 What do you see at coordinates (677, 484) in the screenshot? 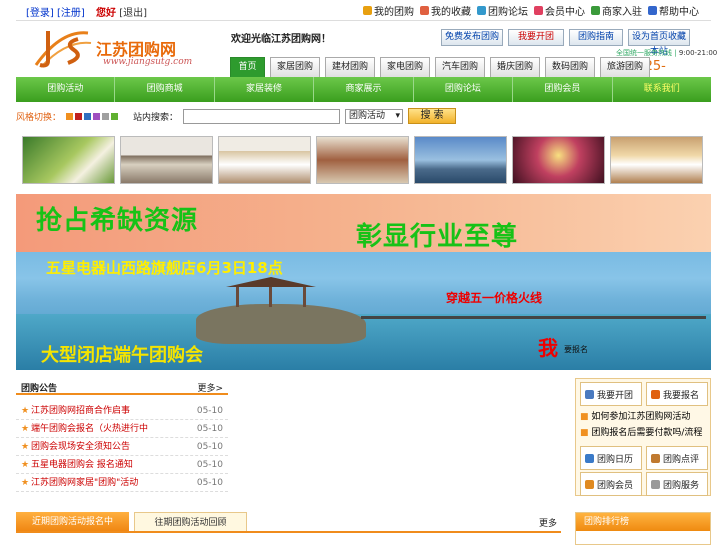
I see `tab-service: 团购服务` at bounding box center [677, 484].